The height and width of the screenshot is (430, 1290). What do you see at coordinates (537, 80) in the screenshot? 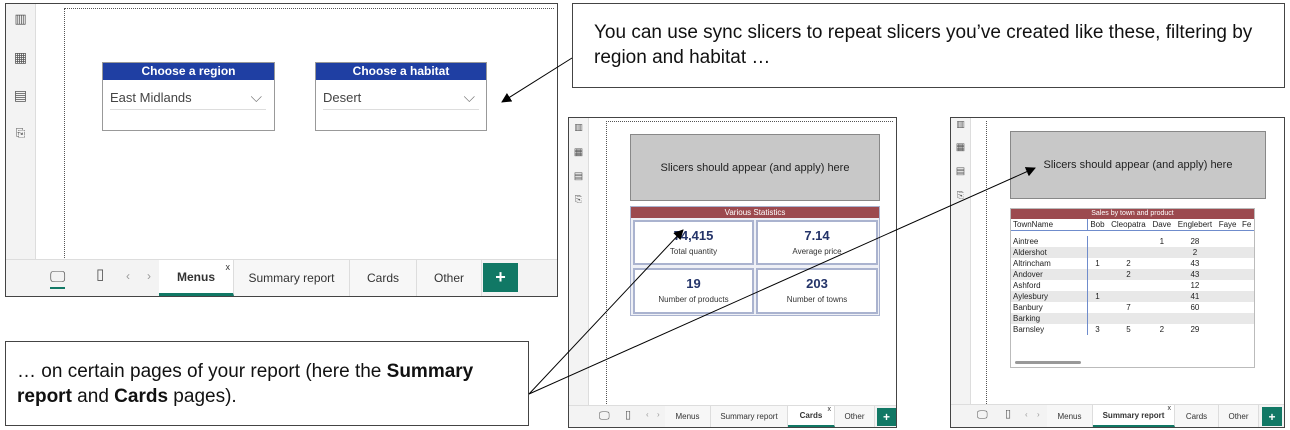
I see `arrow-to-slicers` at bounding box center [537, 80].